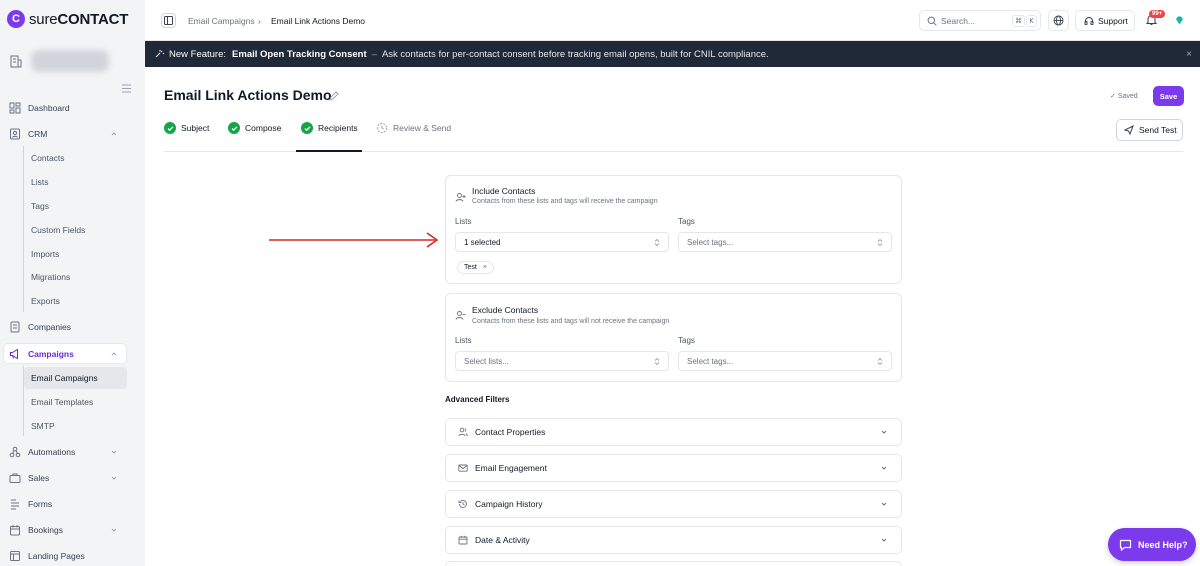 This screenshot has height=566, width=1200. I want to click on select-value: 1 selected, so click(482, 242).